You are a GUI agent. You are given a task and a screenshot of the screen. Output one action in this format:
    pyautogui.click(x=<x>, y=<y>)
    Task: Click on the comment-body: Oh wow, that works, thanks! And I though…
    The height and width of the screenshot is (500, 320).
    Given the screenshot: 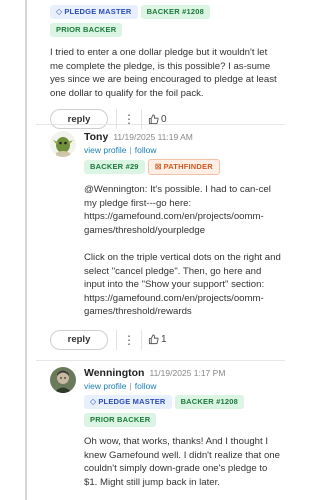 What is the action you would take?
    pyautogui.click(x=182, y=462)
    